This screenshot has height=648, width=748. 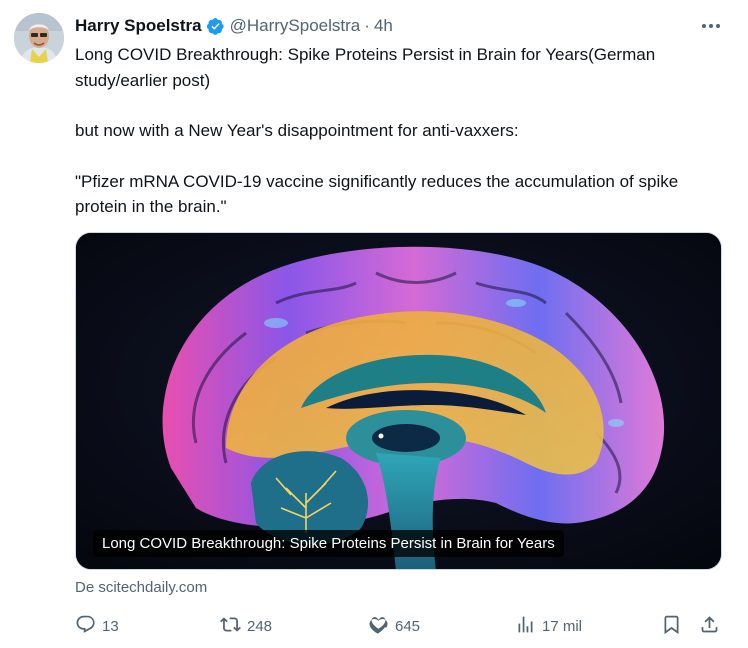 I want to click on timestamp: 4h, so click(x=383, y=26).